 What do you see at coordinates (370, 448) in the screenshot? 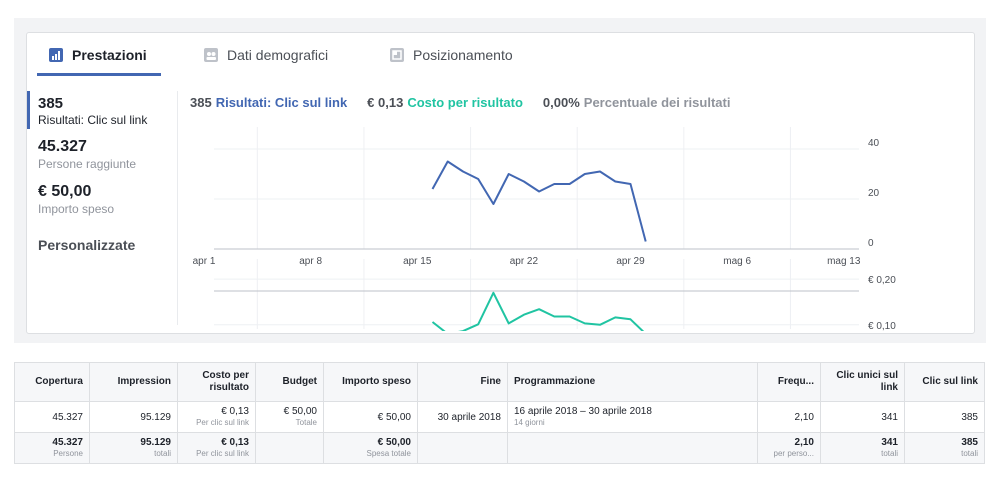
I see `table-cell: € 50,00 Spesa totale` at bounding box center [370, 448].